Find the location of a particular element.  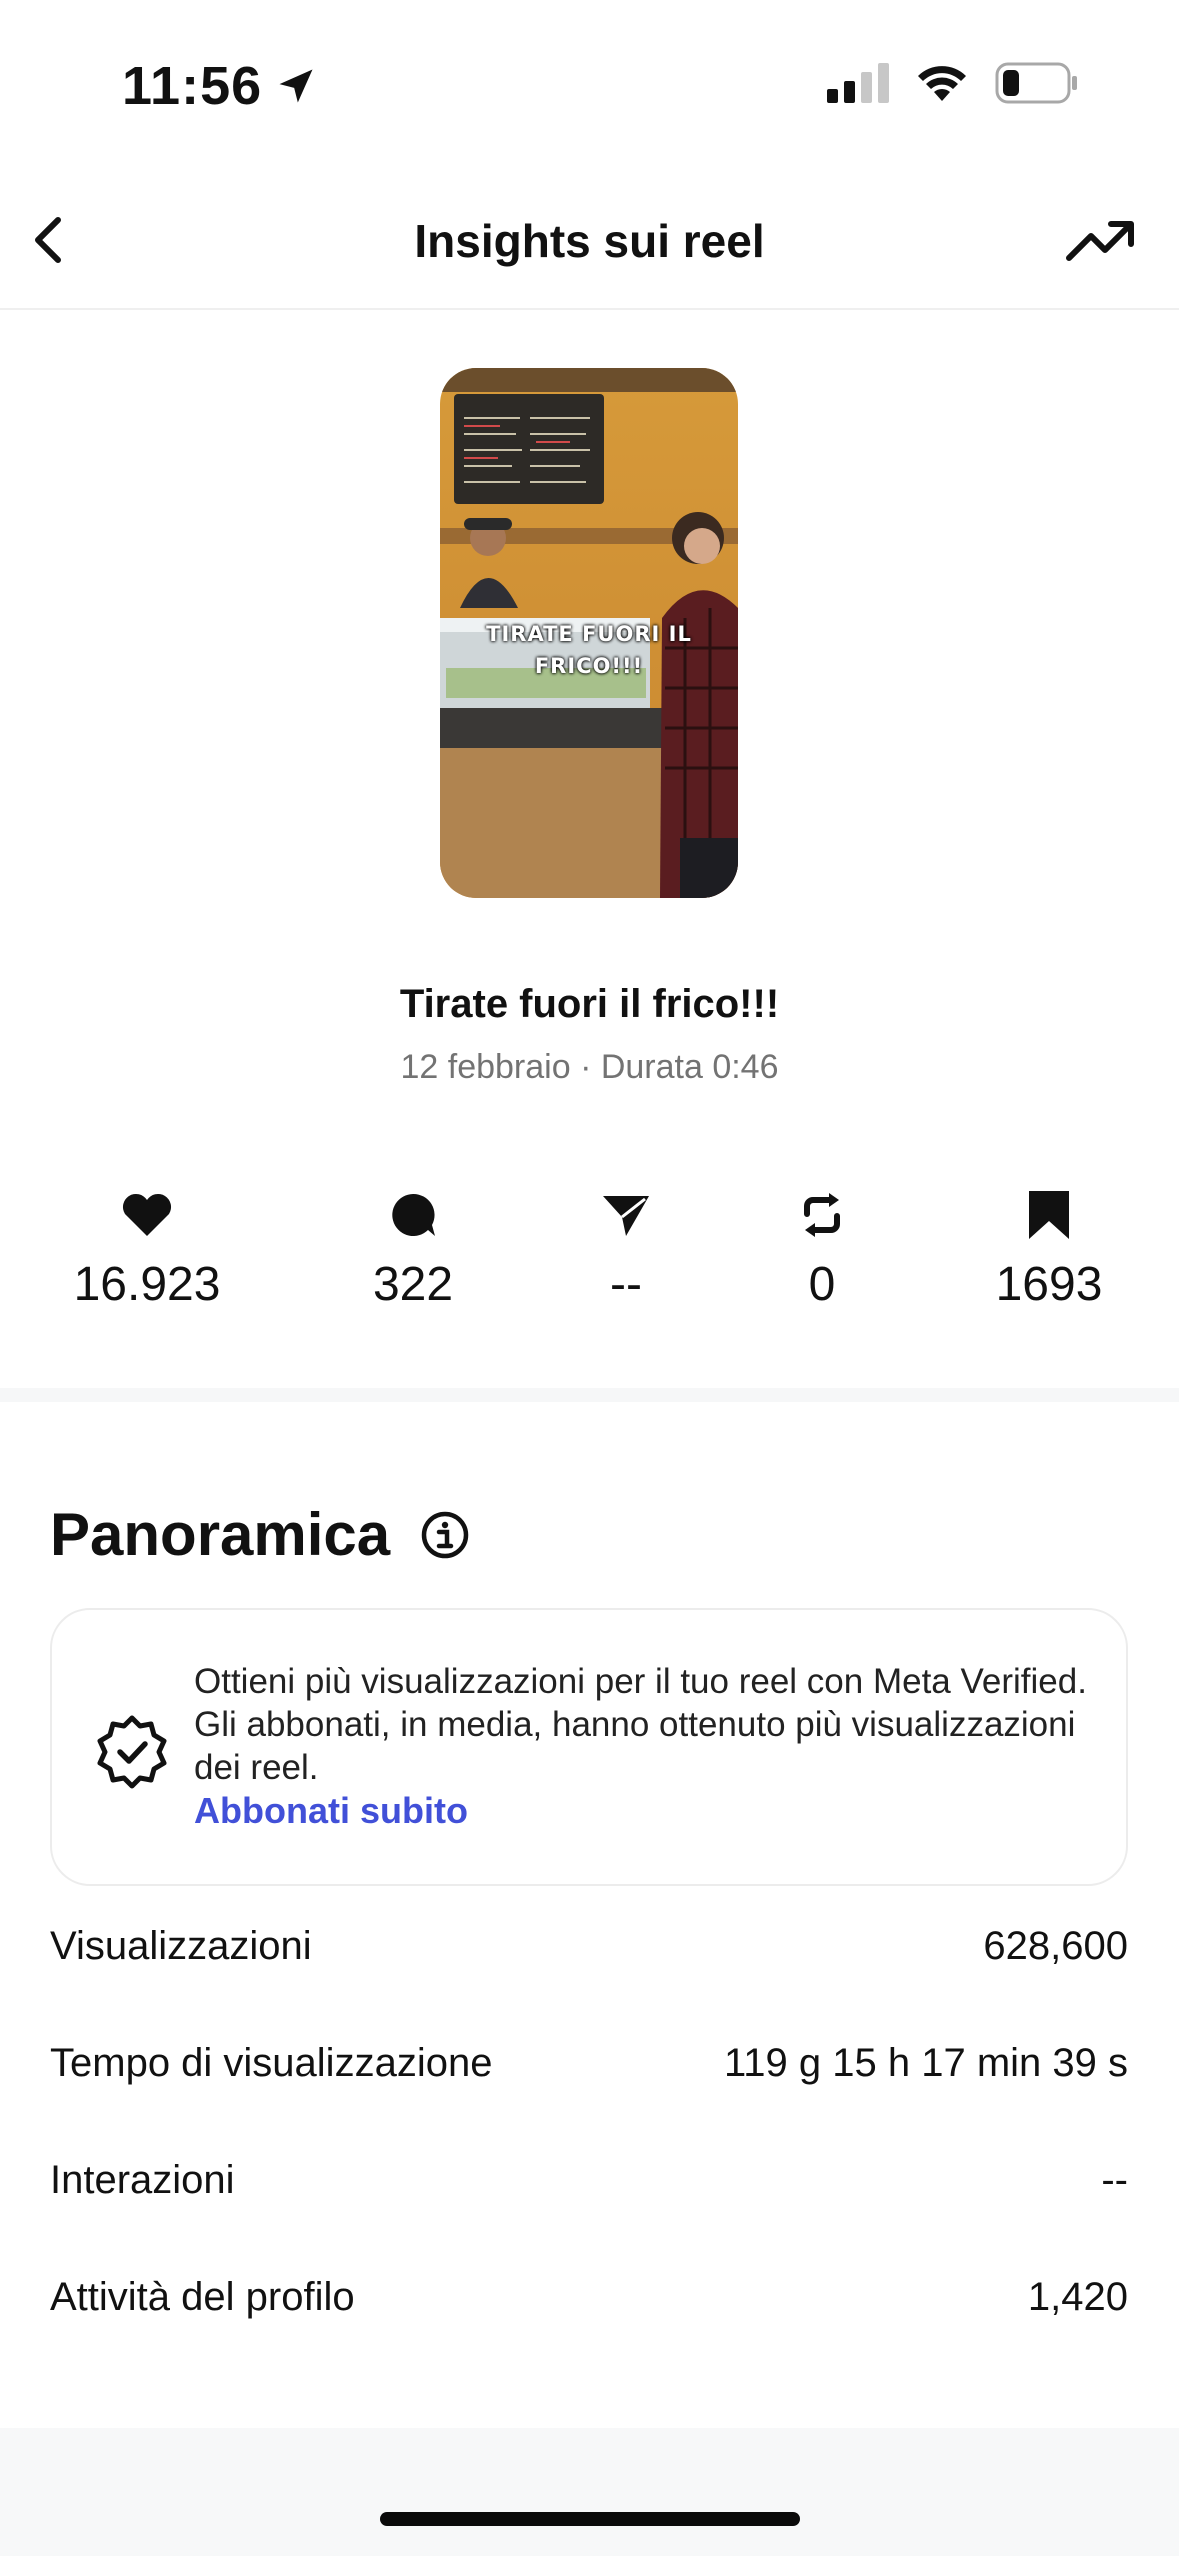

metric-saves: 1693 is located at coordinates (1049, 1248).